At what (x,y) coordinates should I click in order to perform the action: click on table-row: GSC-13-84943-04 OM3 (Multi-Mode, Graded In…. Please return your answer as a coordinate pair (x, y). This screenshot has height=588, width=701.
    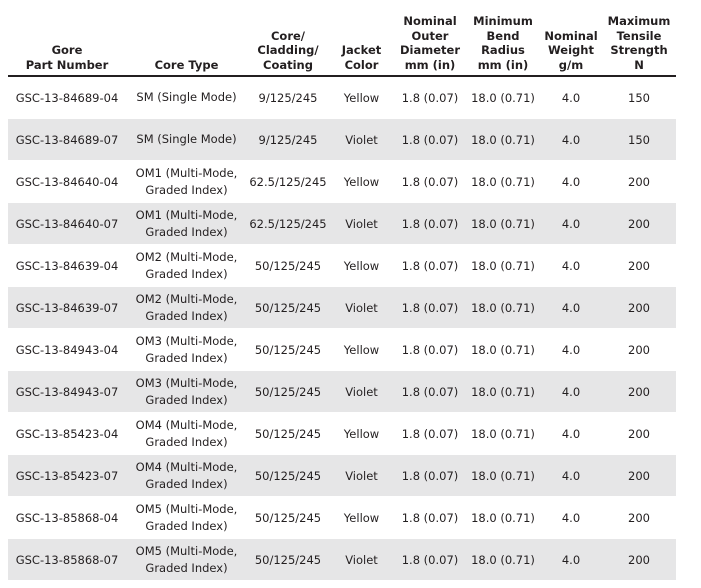
    Looking at the image, I should click on (342, 349).